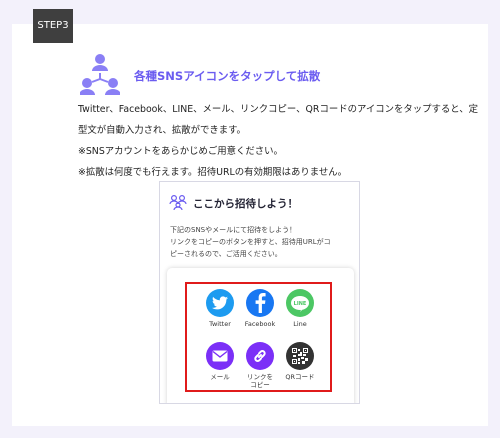  What do you see at coordinates (180, 151) in the screenshot?
I see `description-line: ※SNSアカウントをあらかじめご用意ください。` at bounding box center [180, 151].